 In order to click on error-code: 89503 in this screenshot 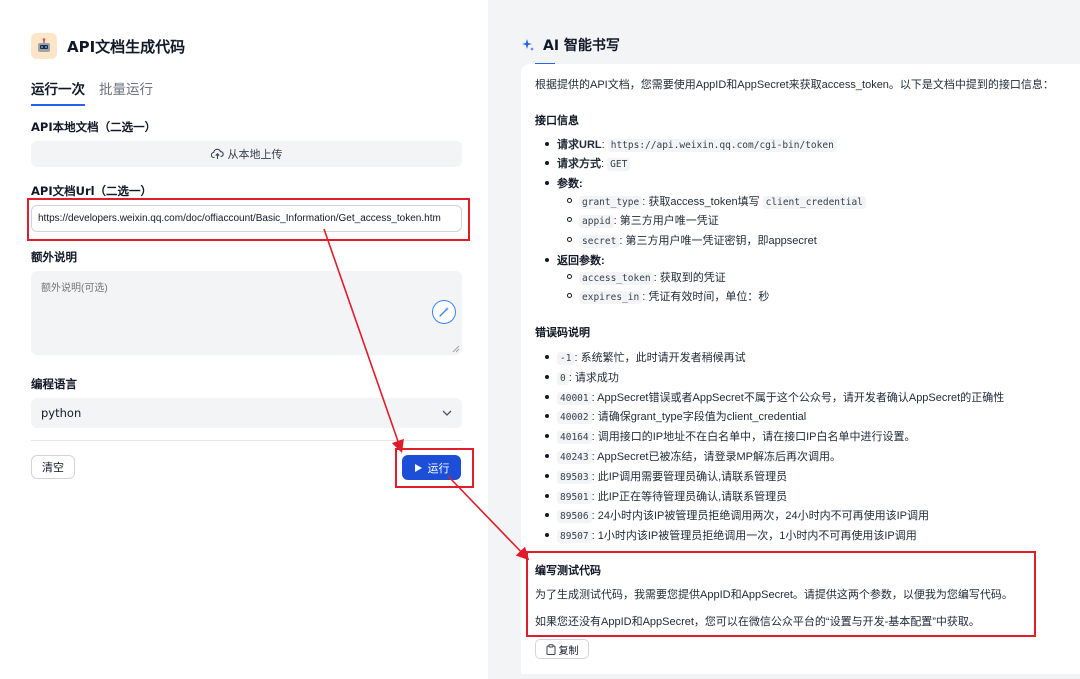, I will do `click(574, 477)`.